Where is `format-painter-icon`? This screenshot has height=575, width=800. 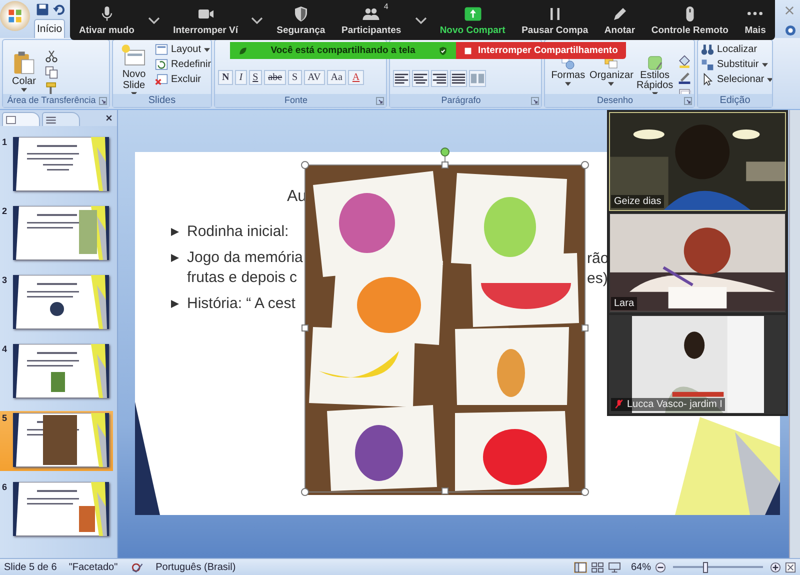
format-painter-icon is located at coordinates (51, 88).